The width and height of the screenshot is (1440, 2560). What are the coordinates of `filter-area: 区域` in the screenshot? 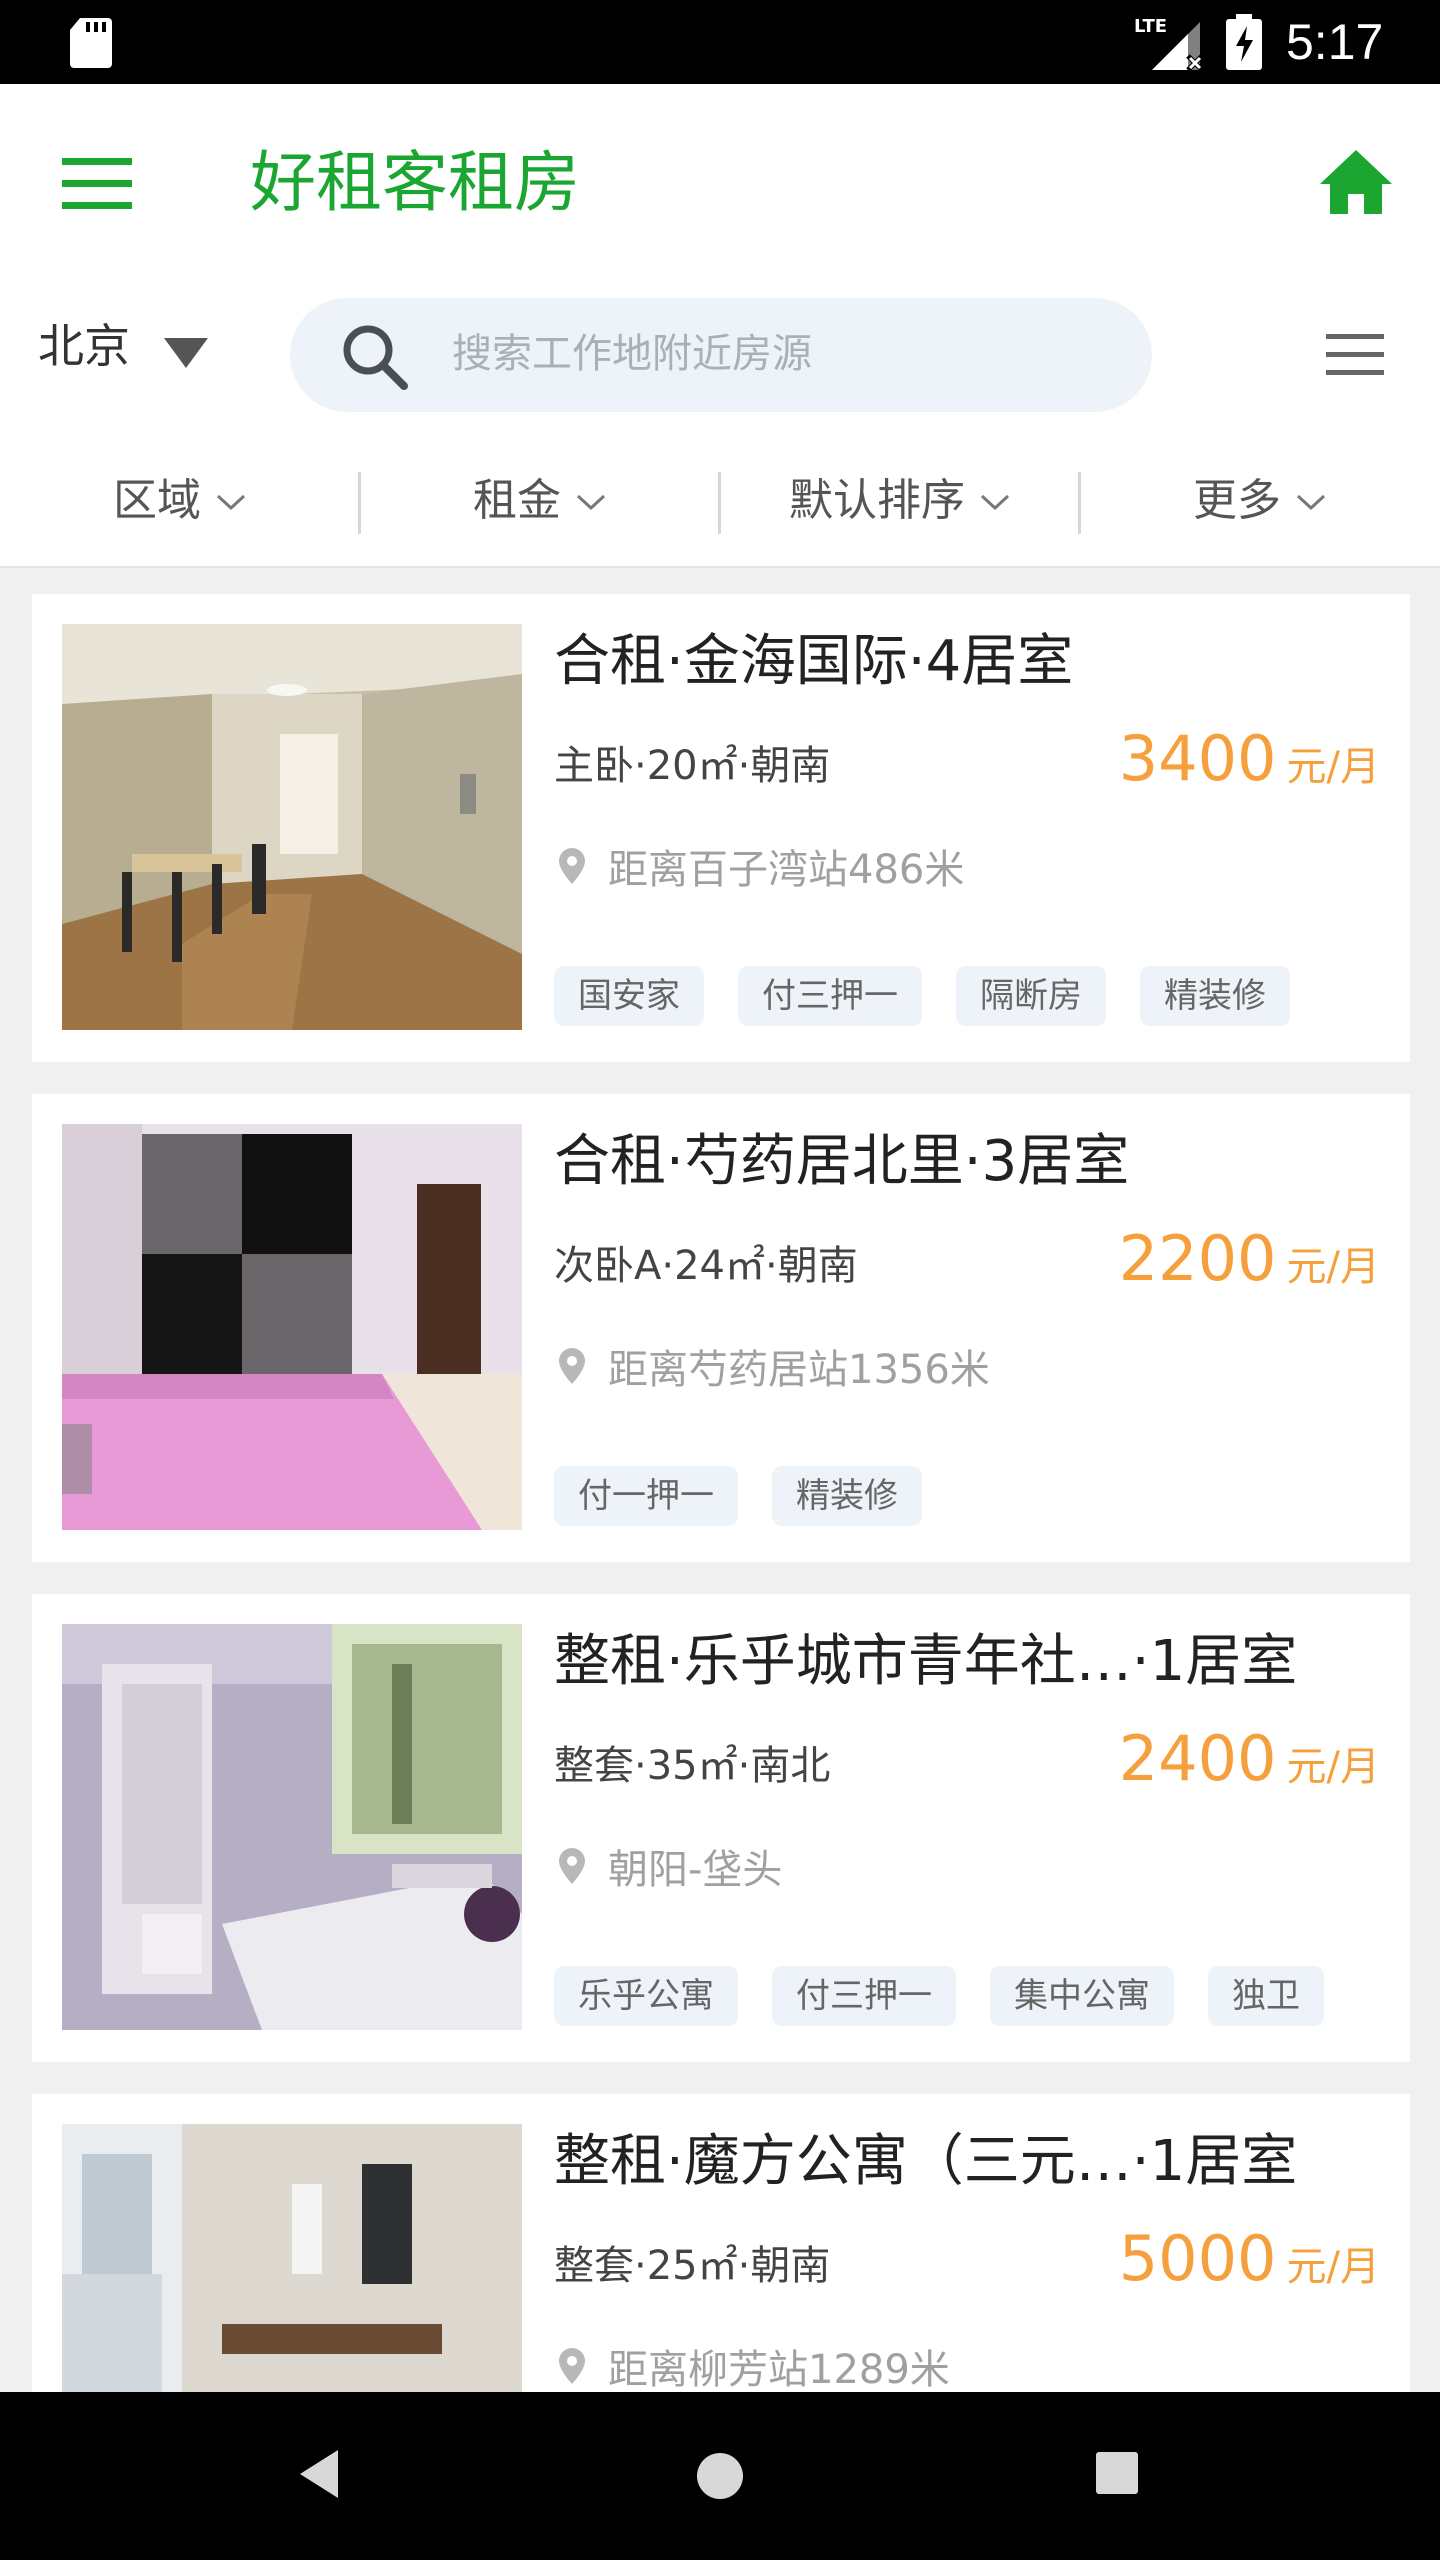 It's located at (180, 496).